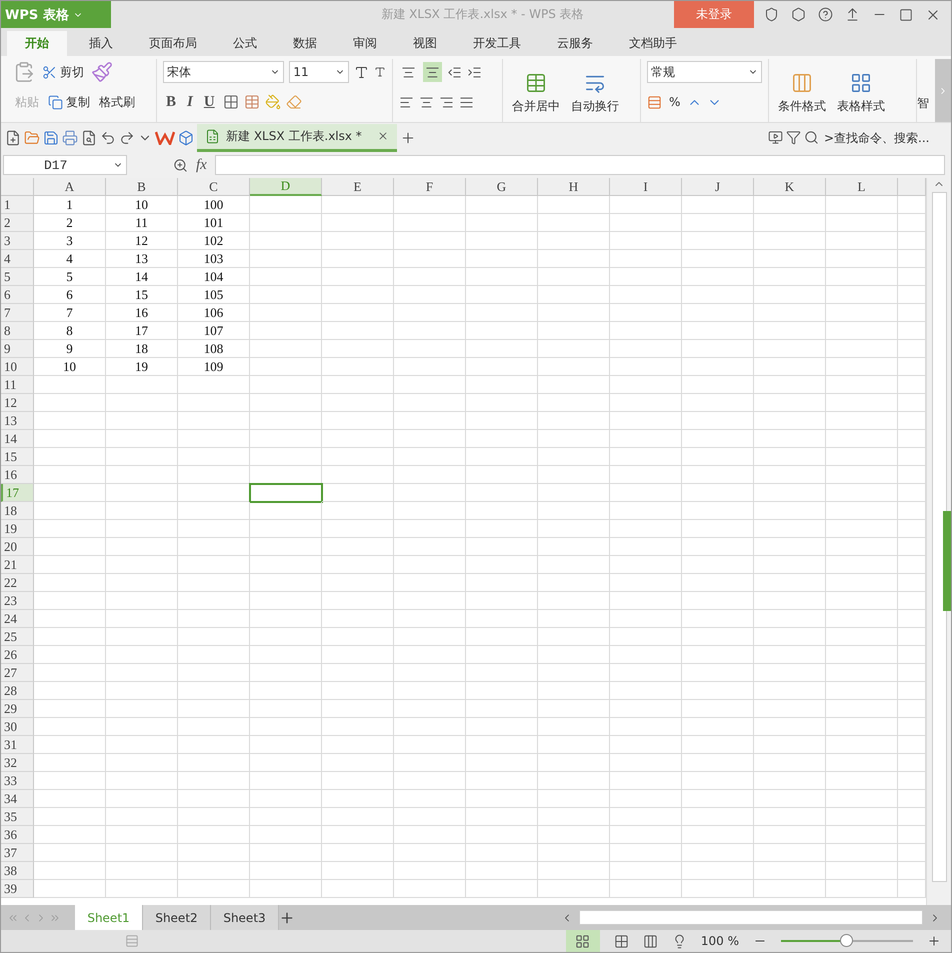 This screenshot has width=952, height=953. I want to click on row-header: 12, so click(17, 403).